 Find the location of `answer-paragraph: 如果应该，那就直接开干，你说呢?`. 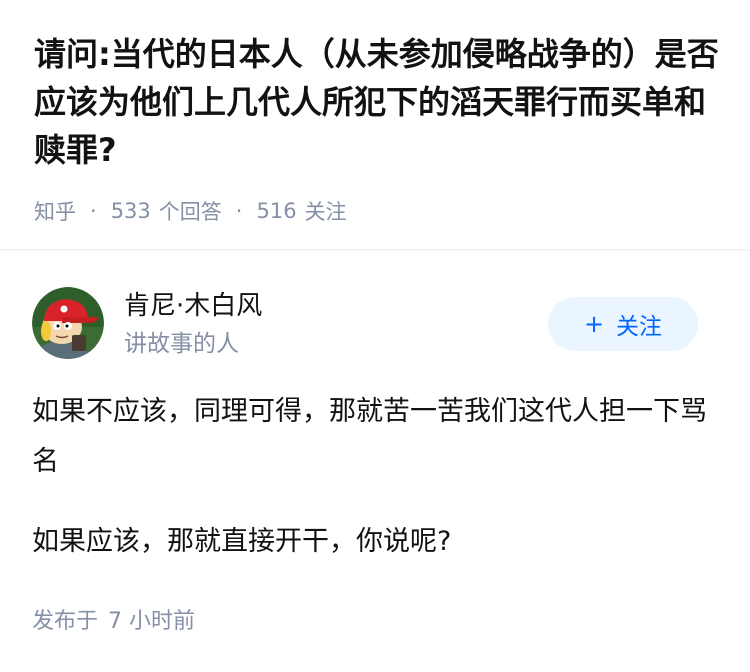

answer-paragraph: 如果应该，那就直接开干，你说呢? is located at coordinates (242, 541).